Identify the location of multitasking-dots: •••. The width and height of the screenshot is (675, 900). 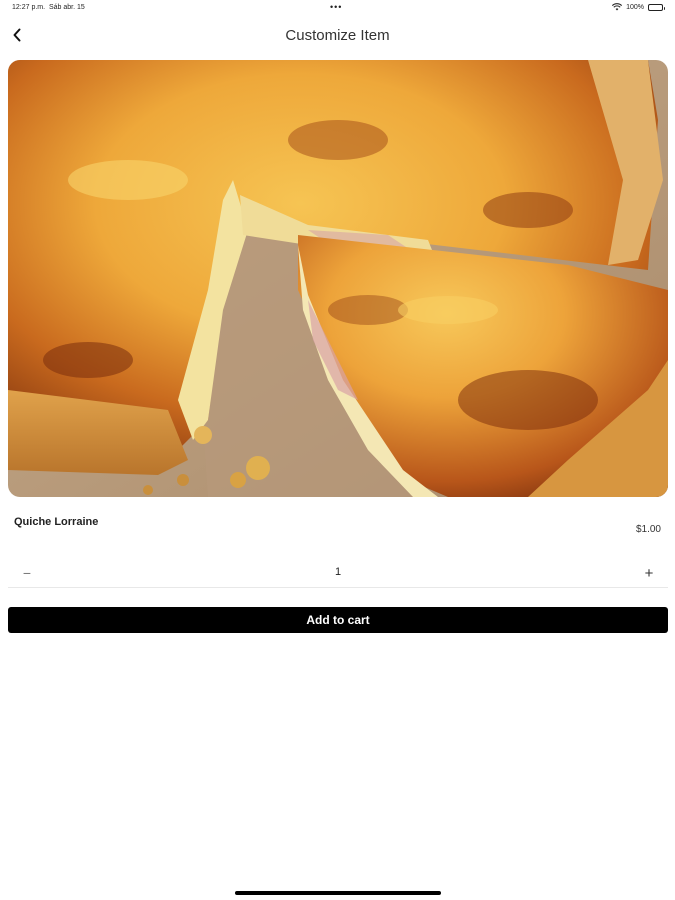
(336, 7).